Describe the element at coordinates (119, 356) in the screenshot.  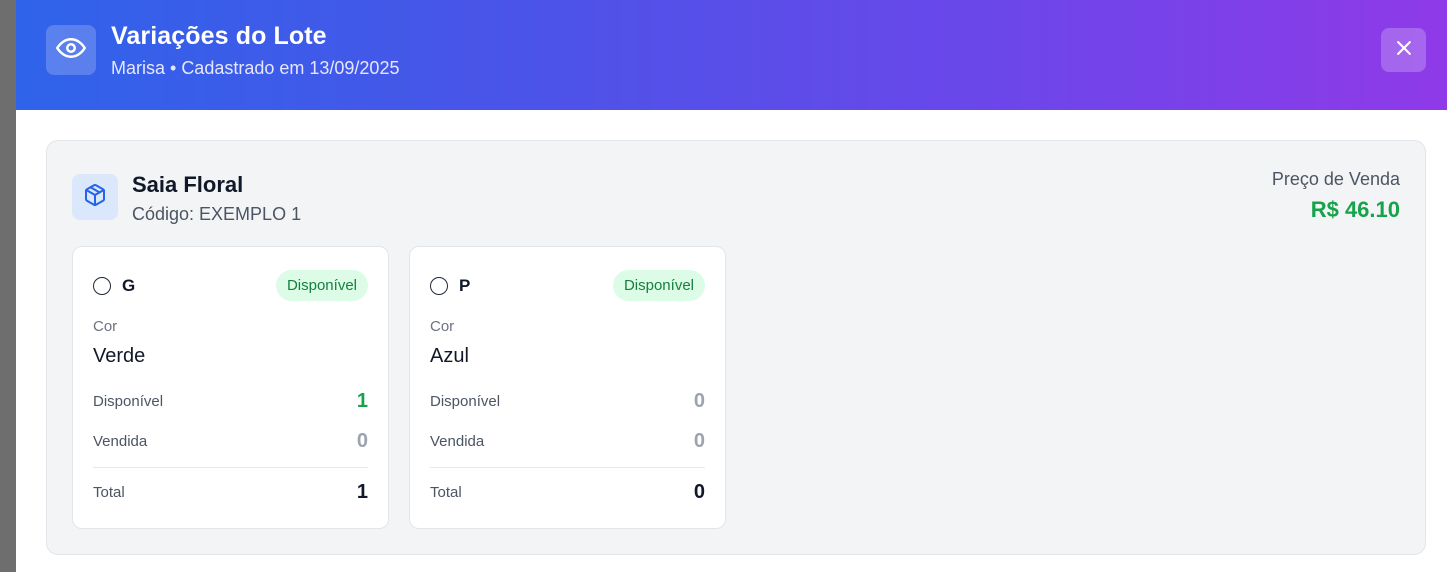
I see `color-value: Verde` at that location.